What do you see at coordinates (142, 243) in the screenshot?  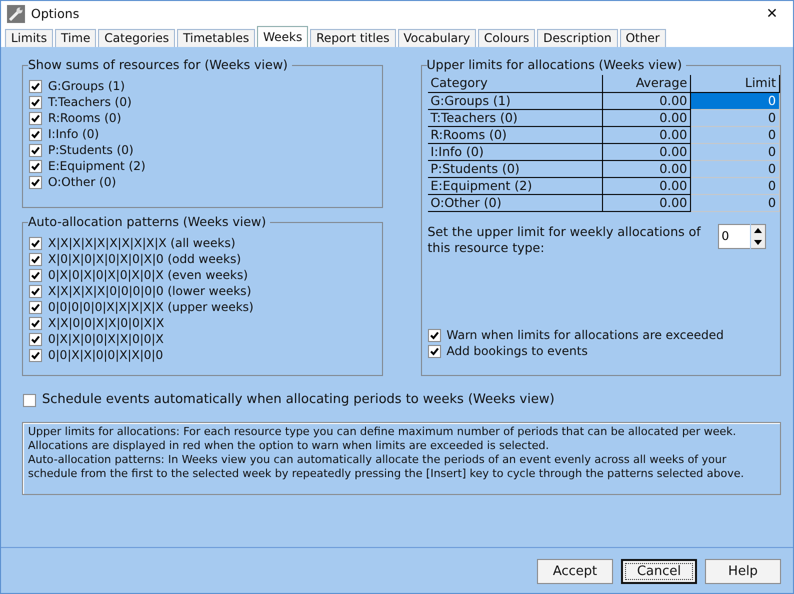 I see `checkbox-label: X|X|X|X|X|X|X|X|X|X (all weeks)` at bounding box center [142, 243].